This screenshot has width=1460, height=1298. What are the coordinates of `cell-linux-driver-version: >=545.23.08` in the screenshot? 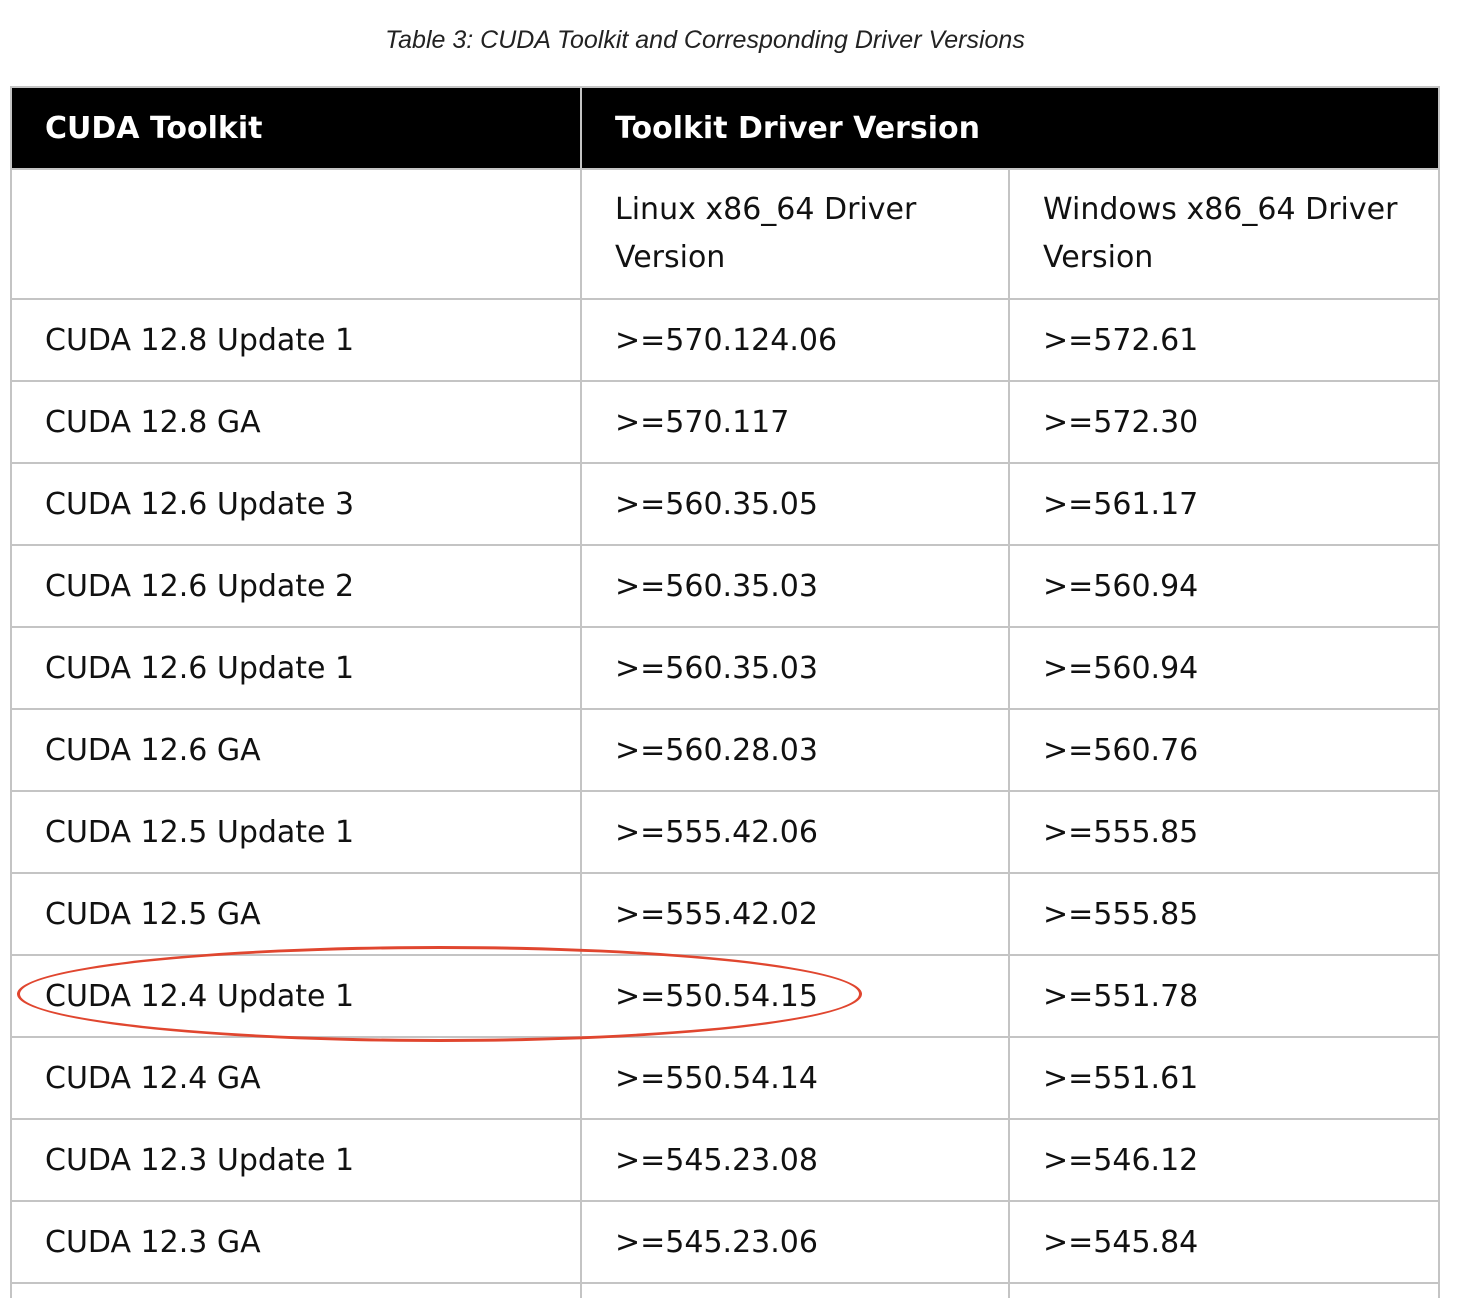 It's located at (795, 1160).